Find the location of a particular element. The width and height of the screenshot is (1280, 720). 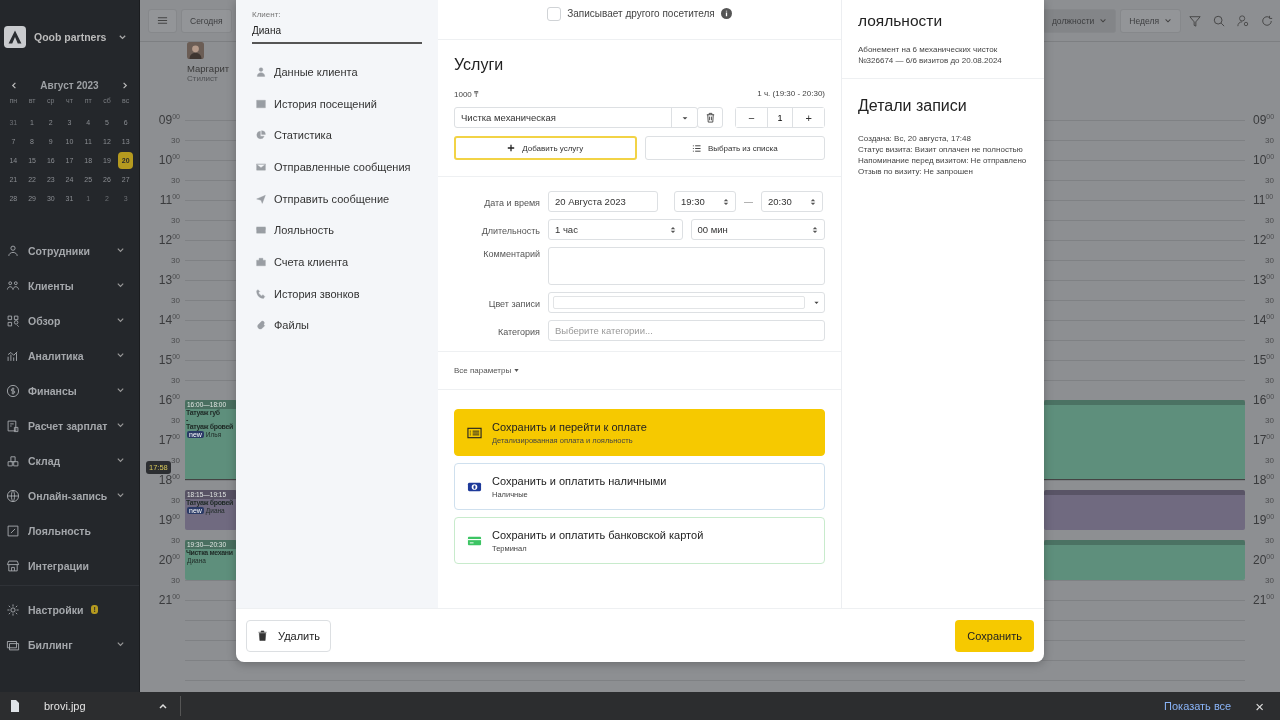

client-menu-item: История звонков is located at coordinates (337, 293).